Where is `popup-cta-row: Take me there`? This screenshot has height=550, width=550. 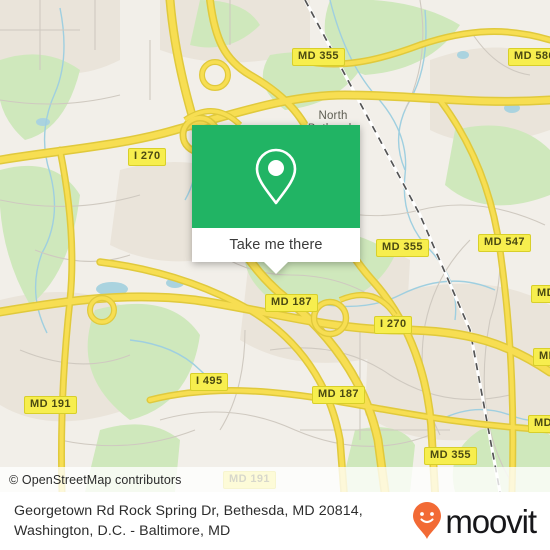 popup-cta-row: Take me there is located at coordinates (276, 245).